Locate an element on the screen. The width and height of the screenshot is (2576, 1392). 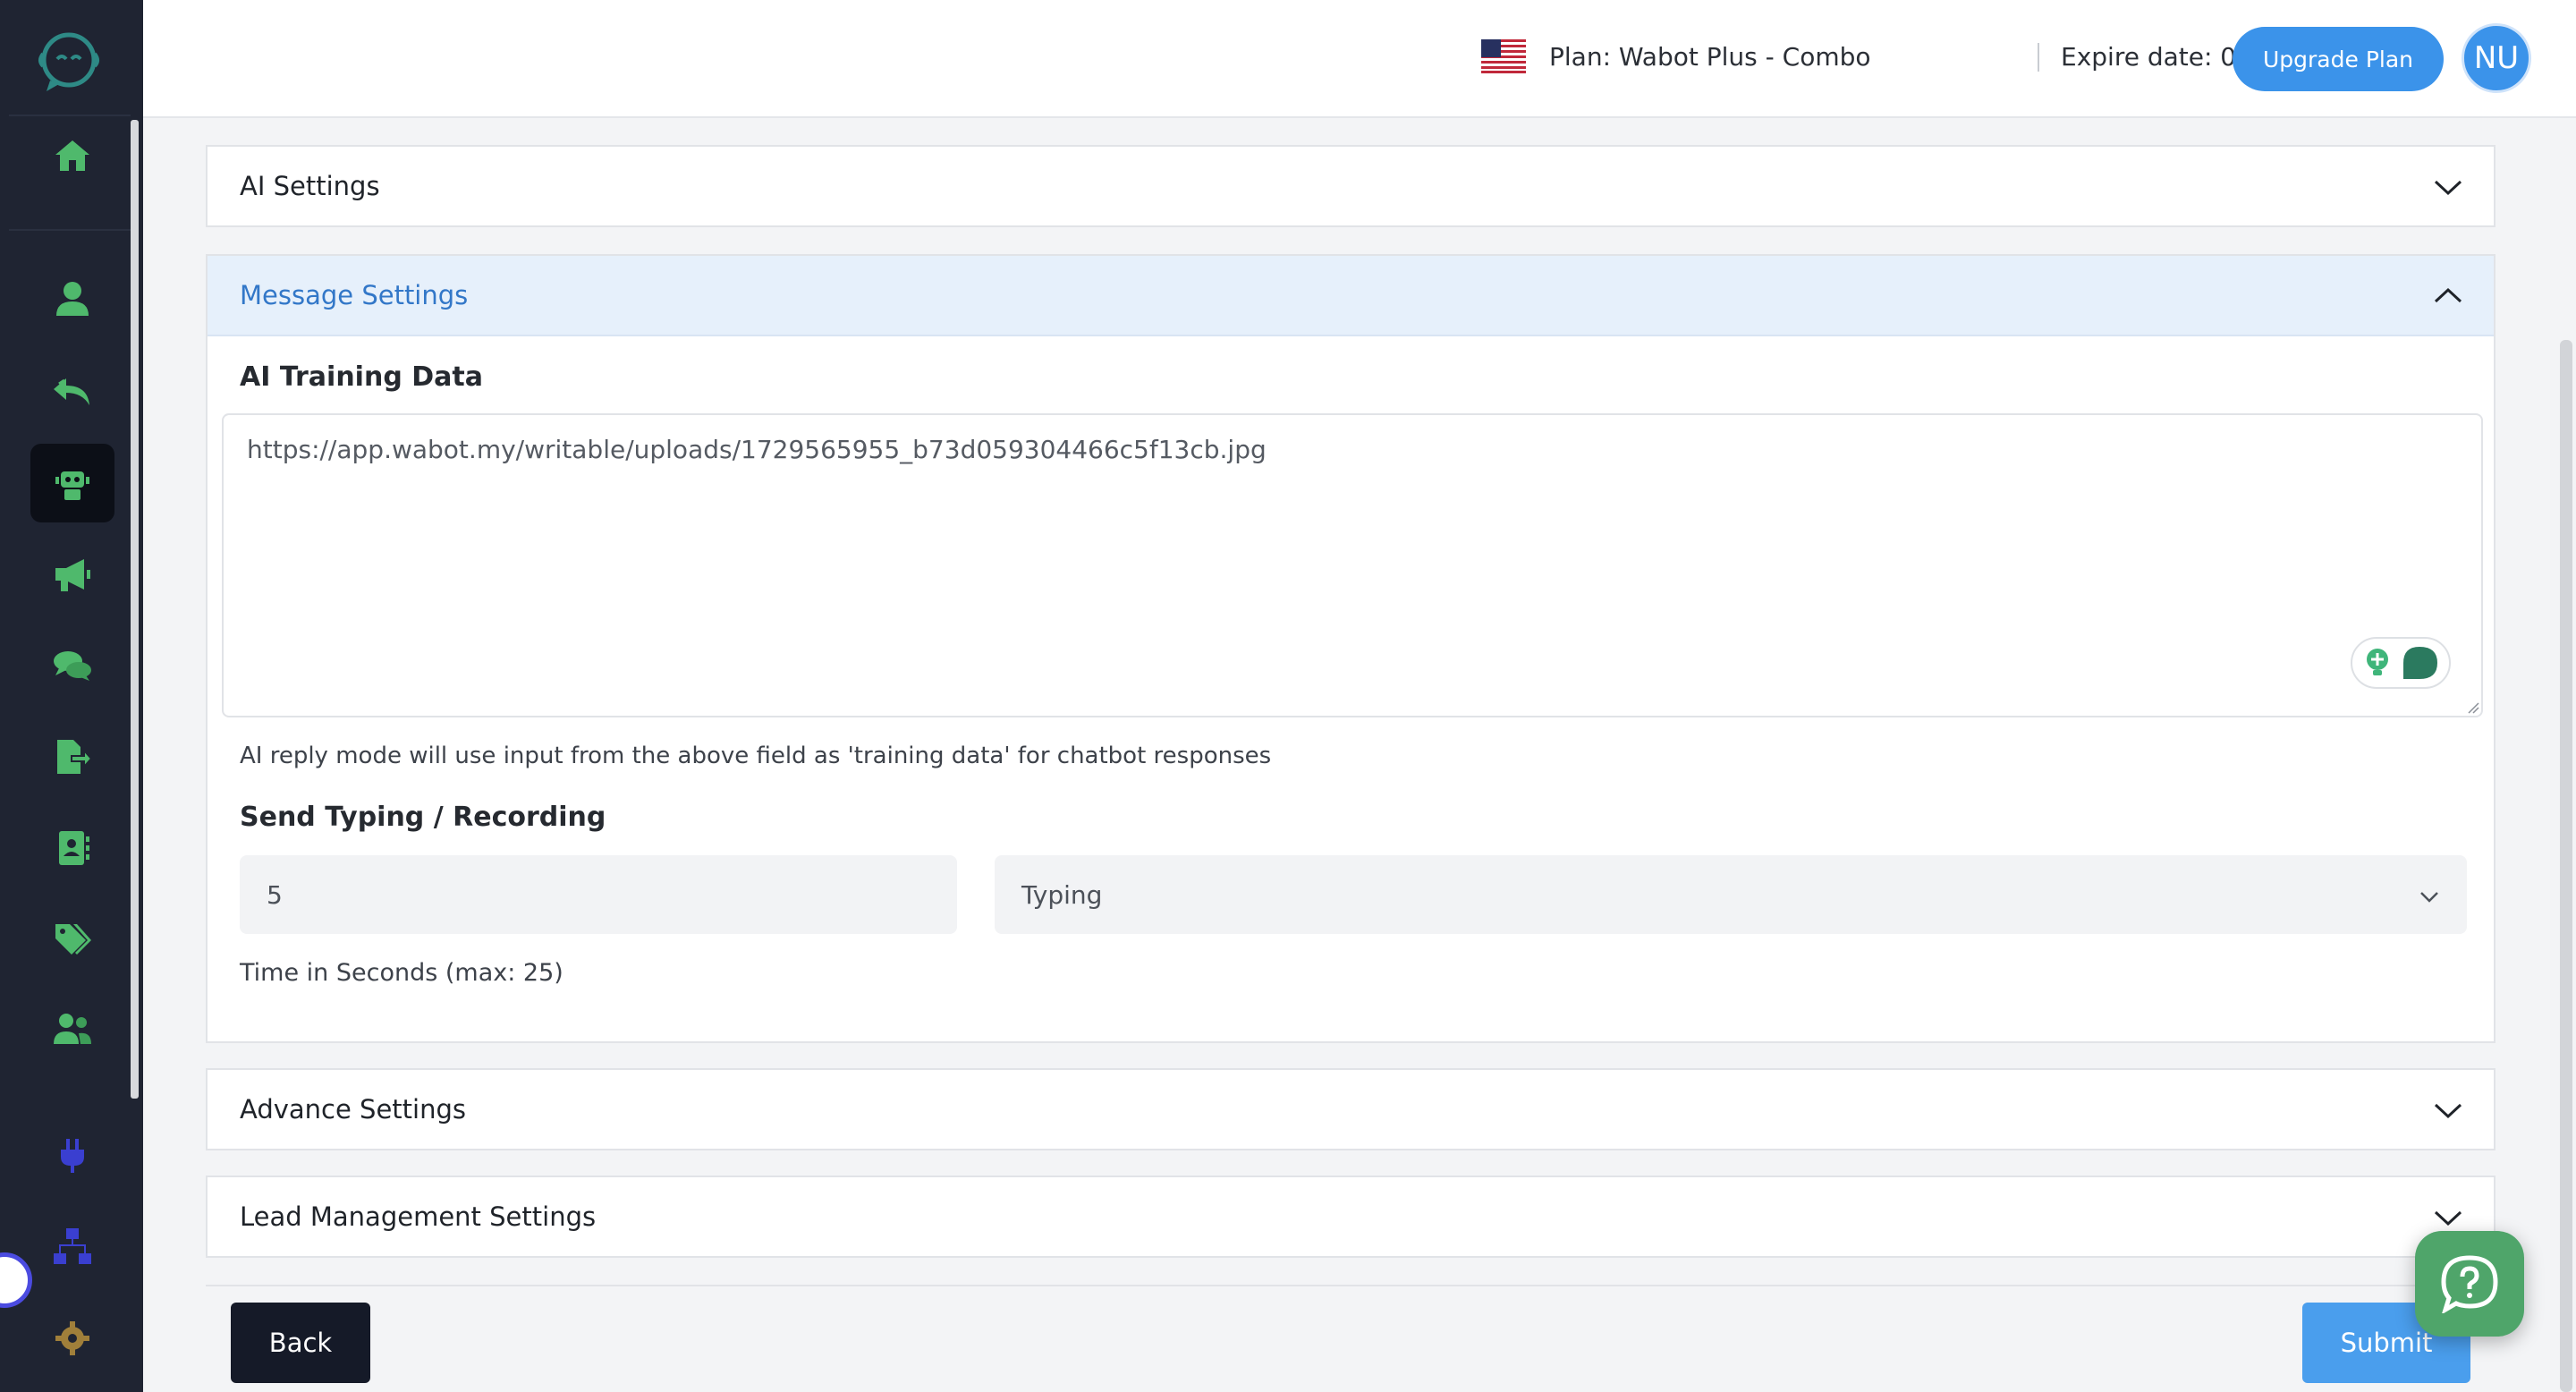
megaphone-icon is located at coordinates (72, 575).